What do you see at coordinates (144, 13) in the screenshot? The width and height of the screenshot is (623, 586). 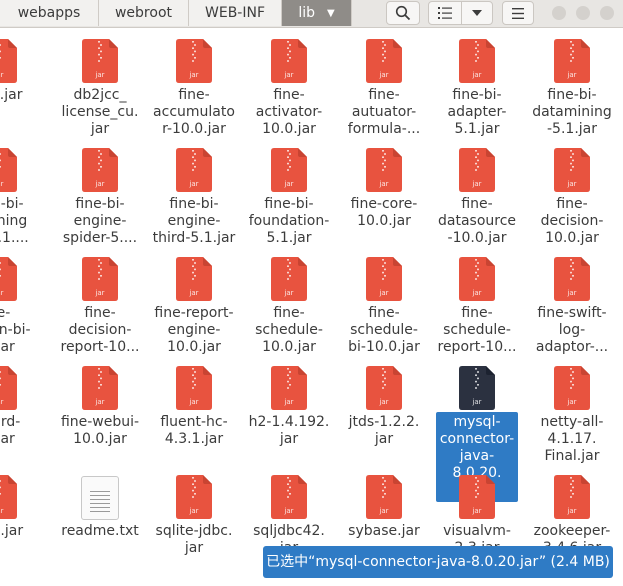 I see `breadcrumb-webroot: webroot` at bounding box center [144, 13].